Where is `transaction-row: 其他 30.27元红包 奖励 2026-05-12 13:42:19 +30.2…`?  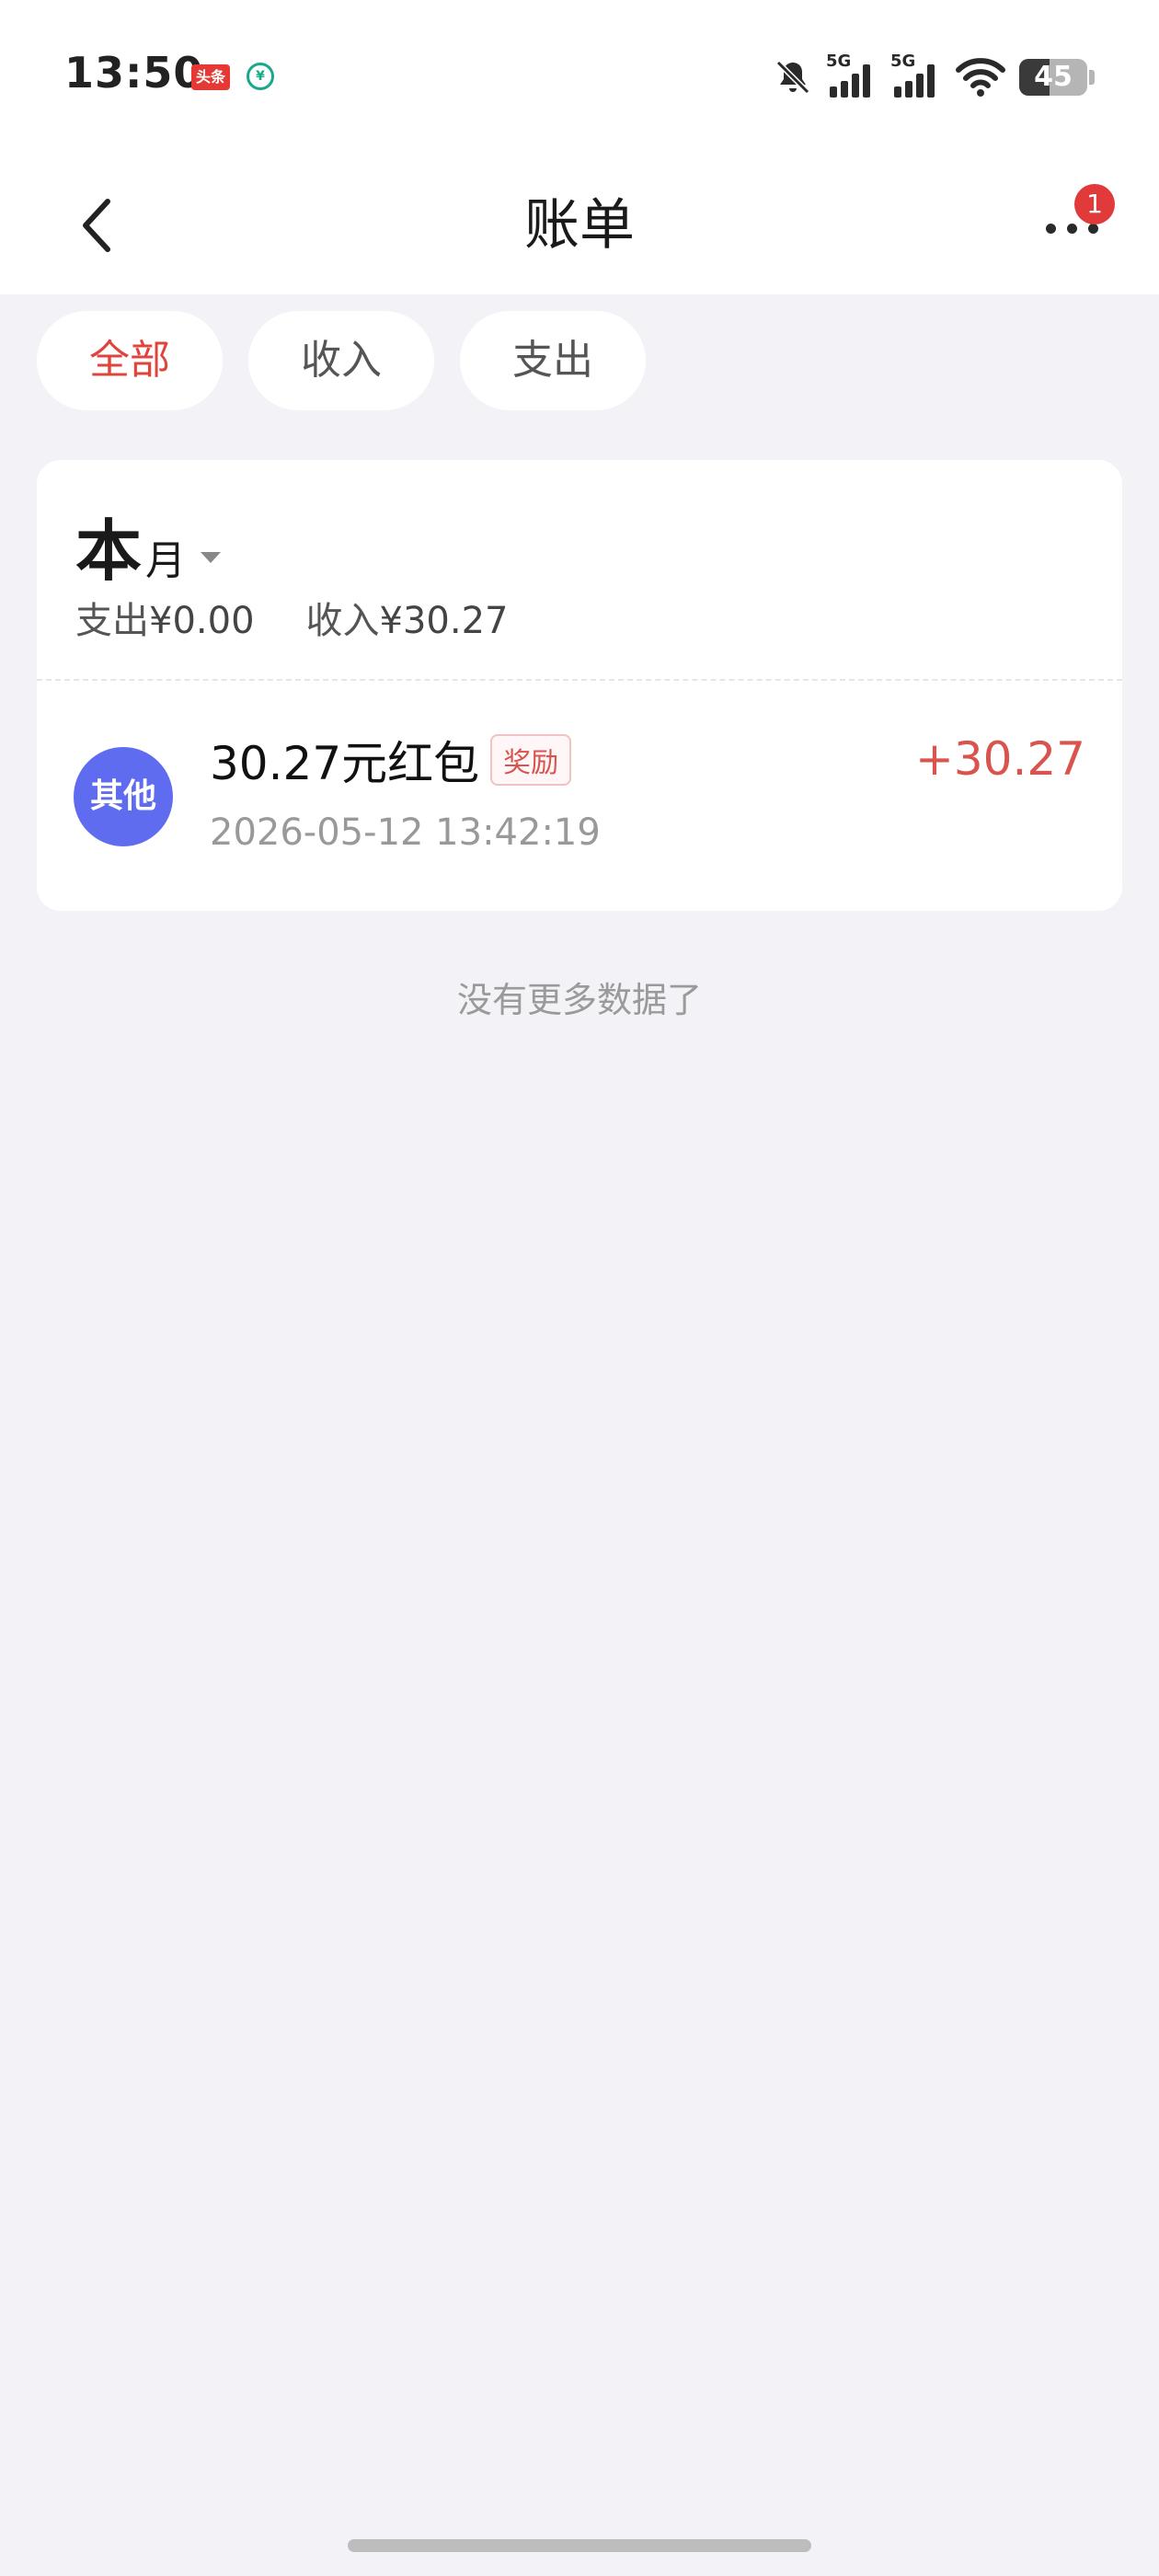
transaction-row: 其他 30.27元红包 奖励 2026-05-12 13:42:19 +30.2… is located at coordinates (579, 796).